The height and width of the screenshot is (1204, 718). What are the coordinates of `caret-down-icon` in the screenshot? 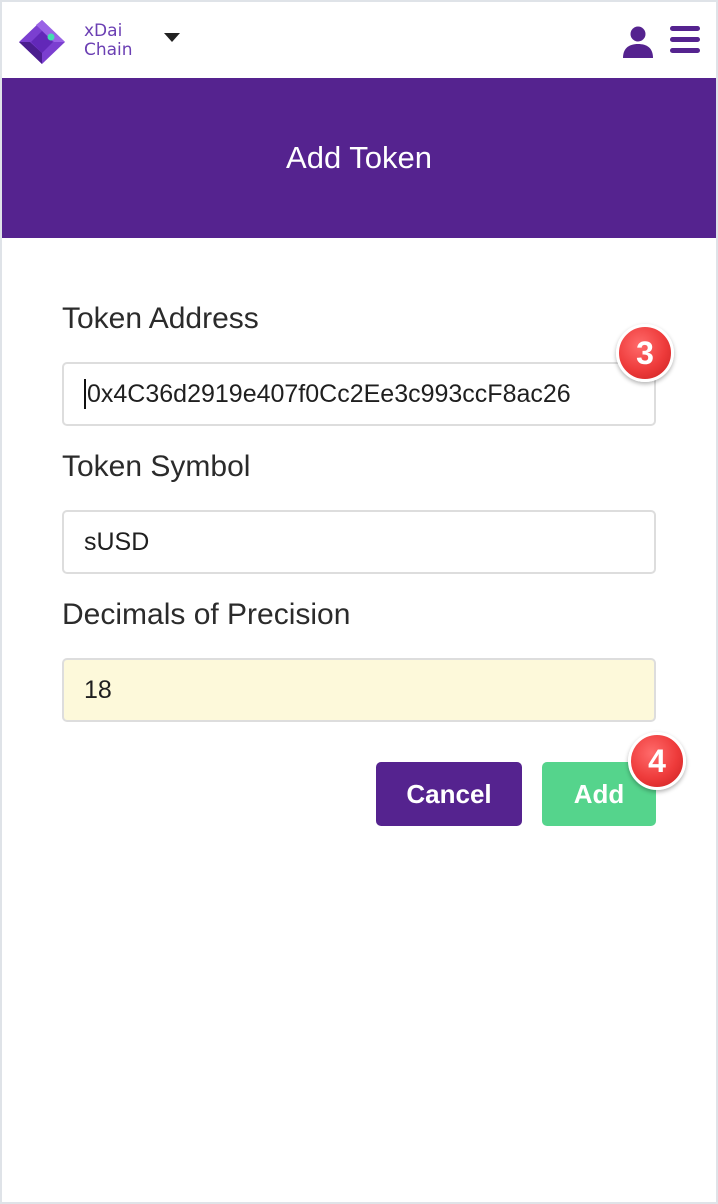 It's located at (172, 37).